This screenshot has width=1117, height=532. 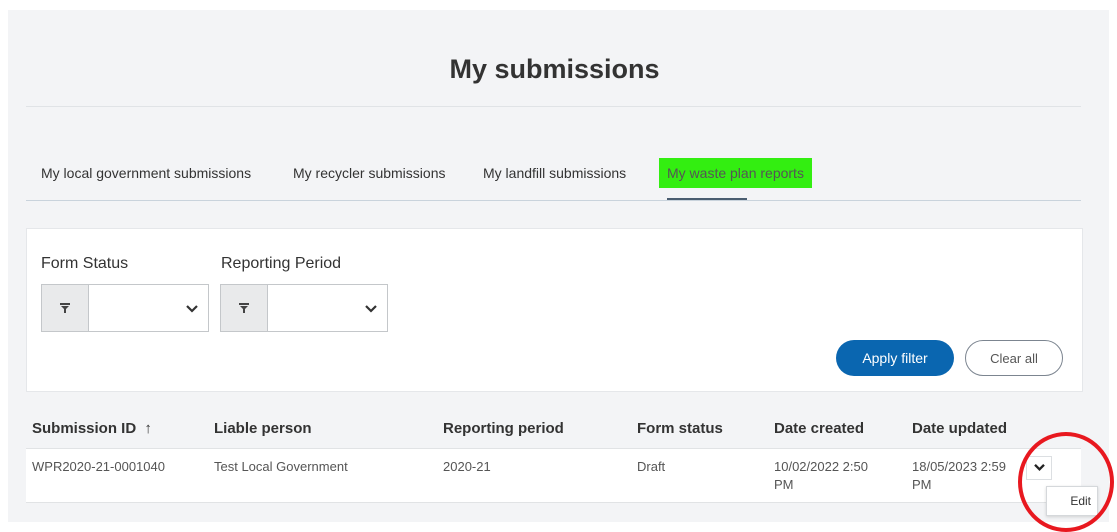 I want to click on page-title: My submissions, so click(x=554, y=69).